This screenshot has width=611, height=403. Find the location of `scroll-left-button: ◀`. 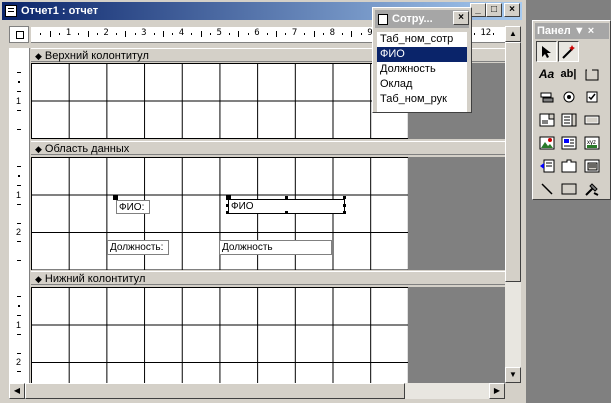

scroll-left-button: ◀ is located at coordinates (17, 391).